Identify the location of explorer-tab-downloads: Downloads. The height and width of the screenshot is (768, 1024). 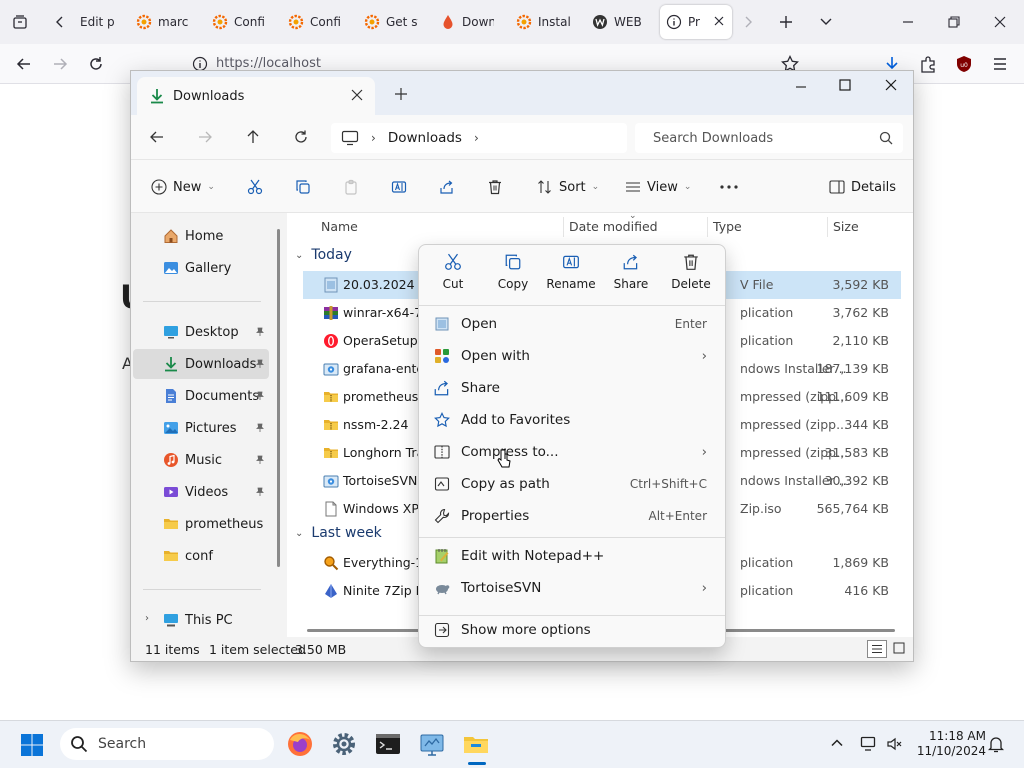
(256, 96).